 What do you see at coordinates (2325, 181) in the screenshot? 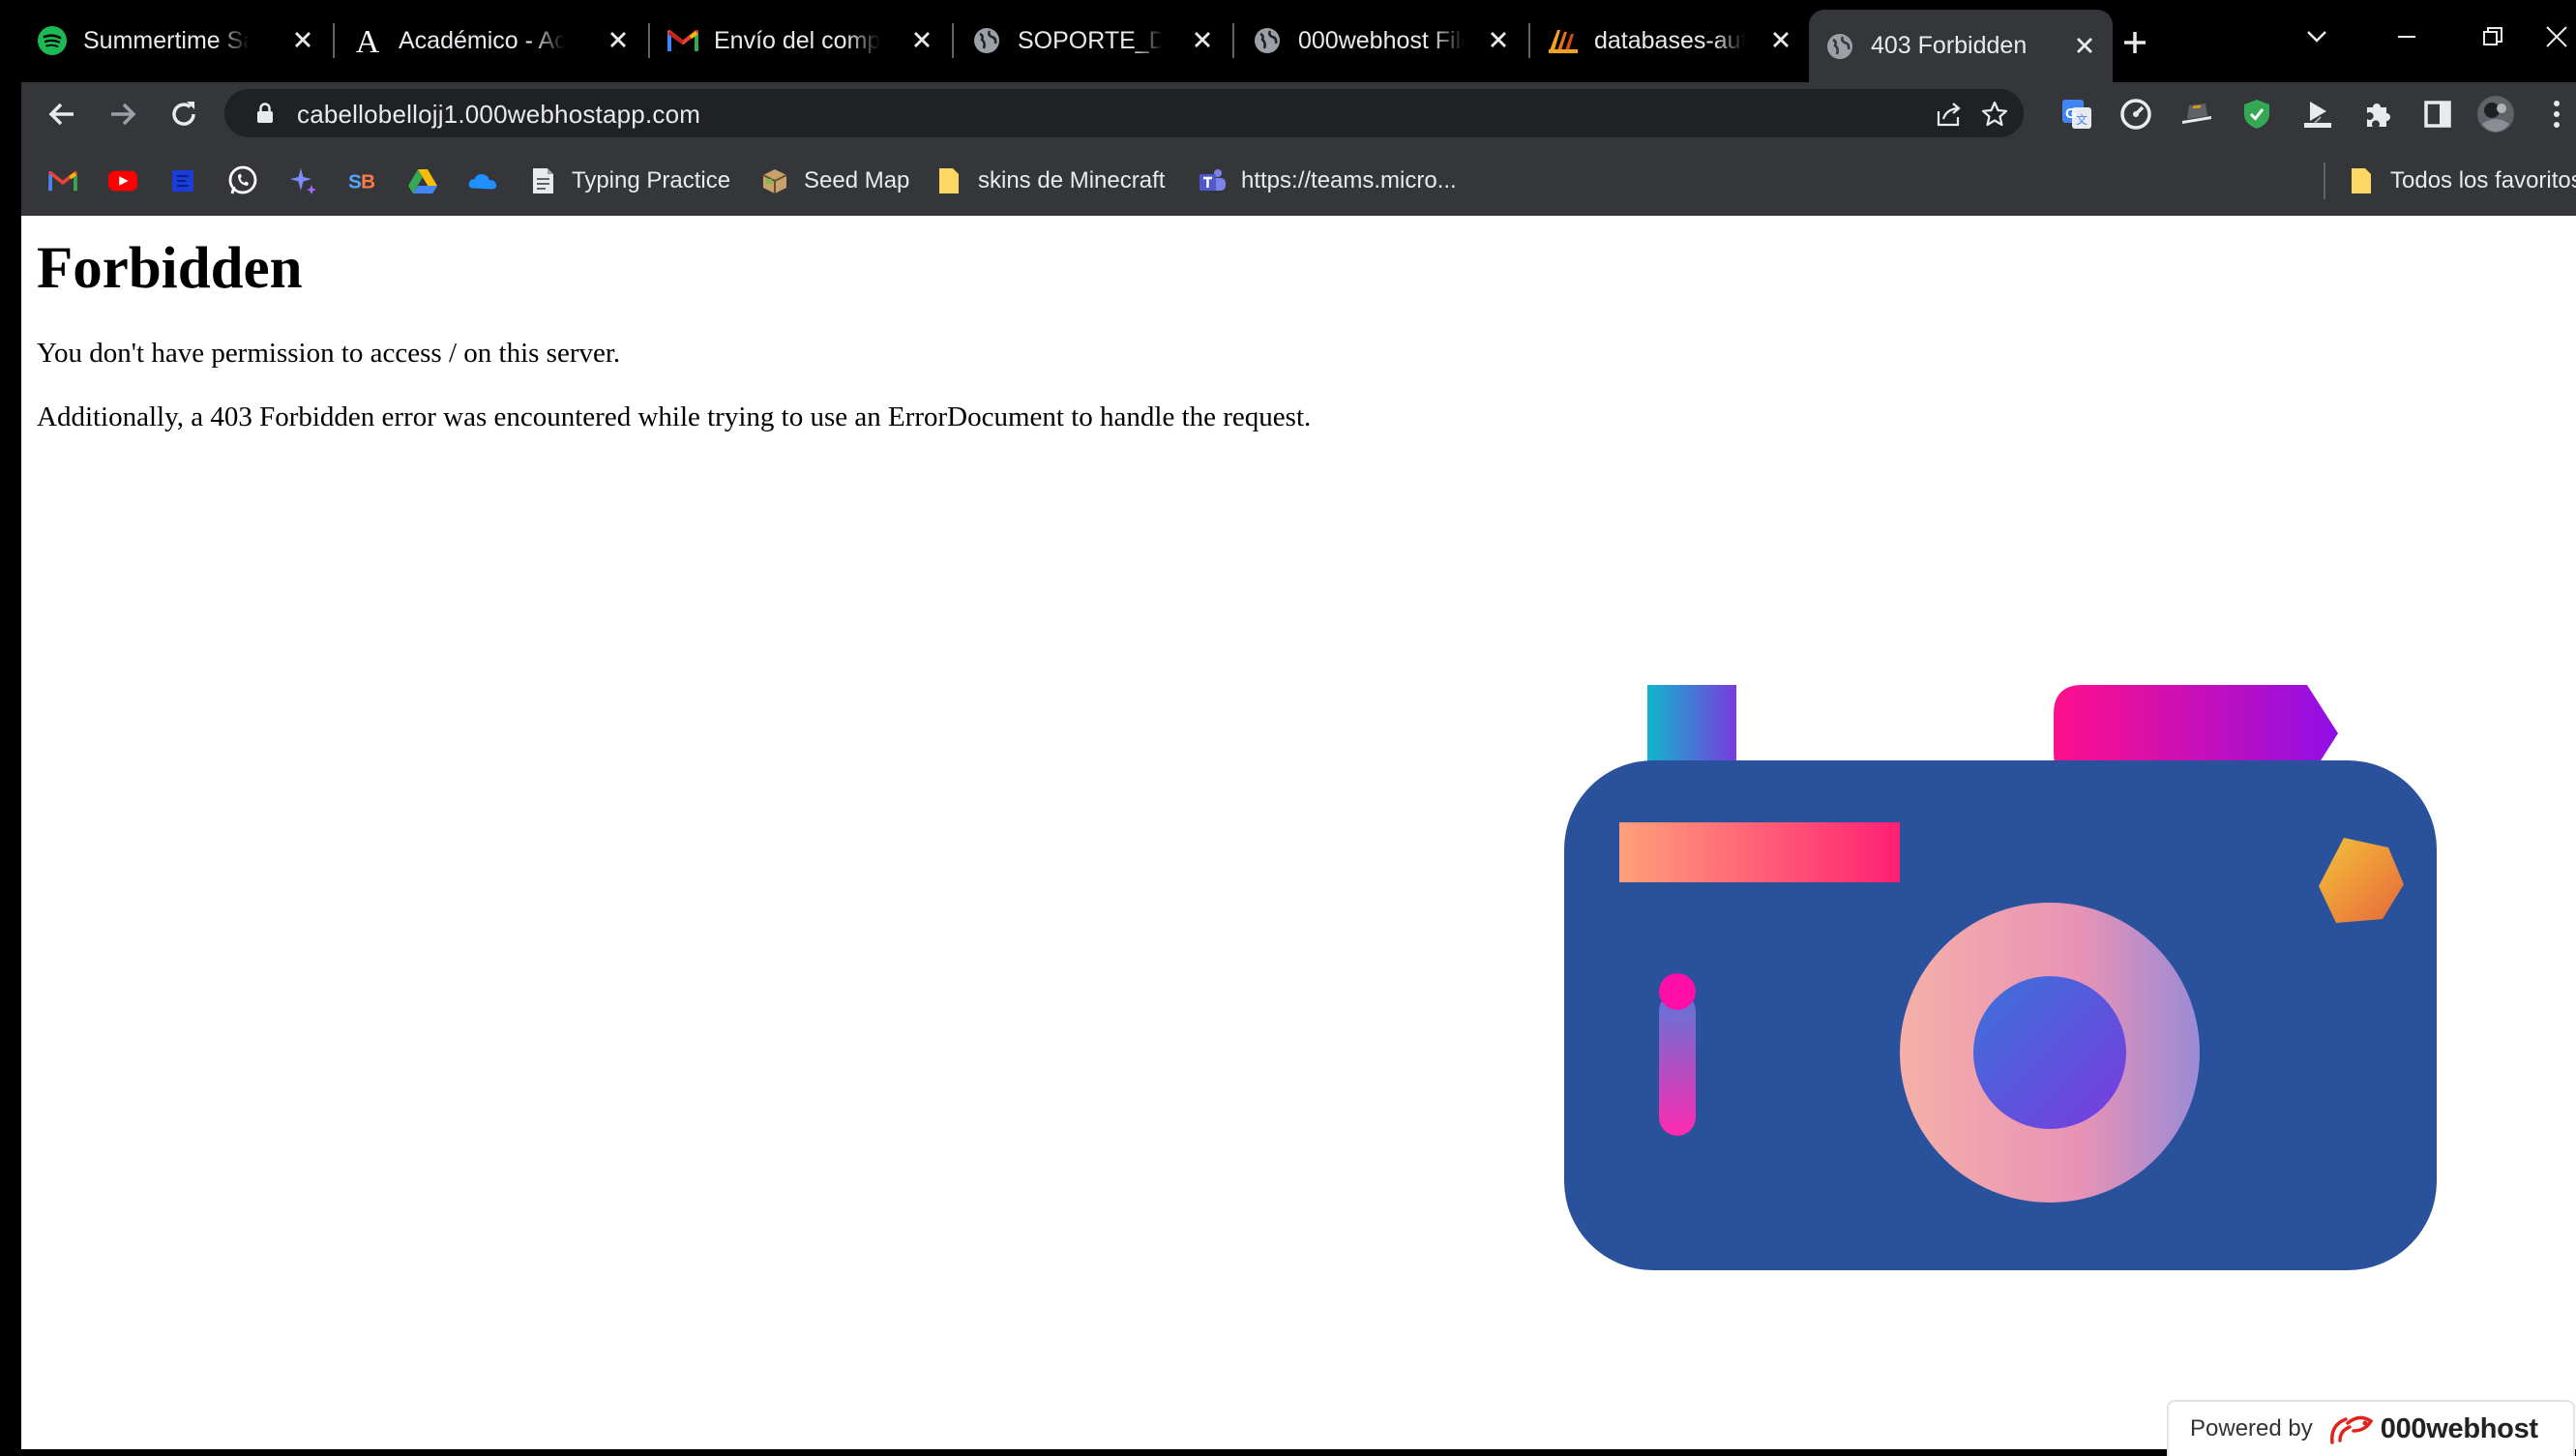
I see `bookmarks-divider` at bounding box center [2325, 181].